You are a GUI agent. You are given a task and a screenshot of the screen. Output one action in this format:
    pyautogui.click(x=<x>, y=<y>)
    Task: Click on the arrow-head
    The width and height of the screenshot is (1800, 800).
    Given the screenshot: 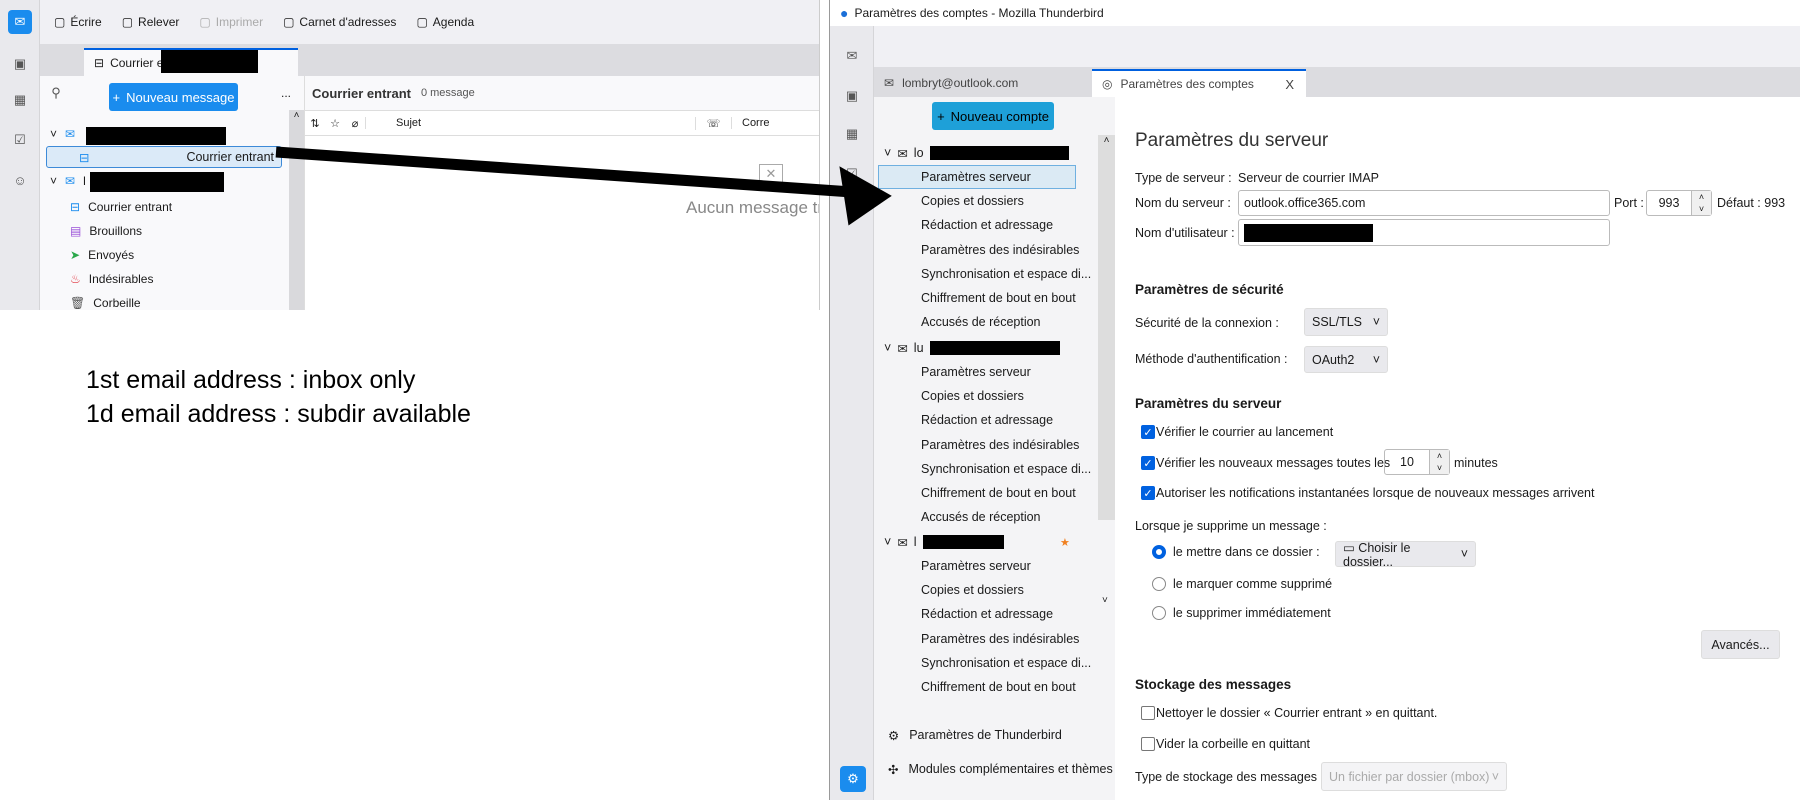 What is the action you would take?
    pyautogui.click(x=865, y=196)
    